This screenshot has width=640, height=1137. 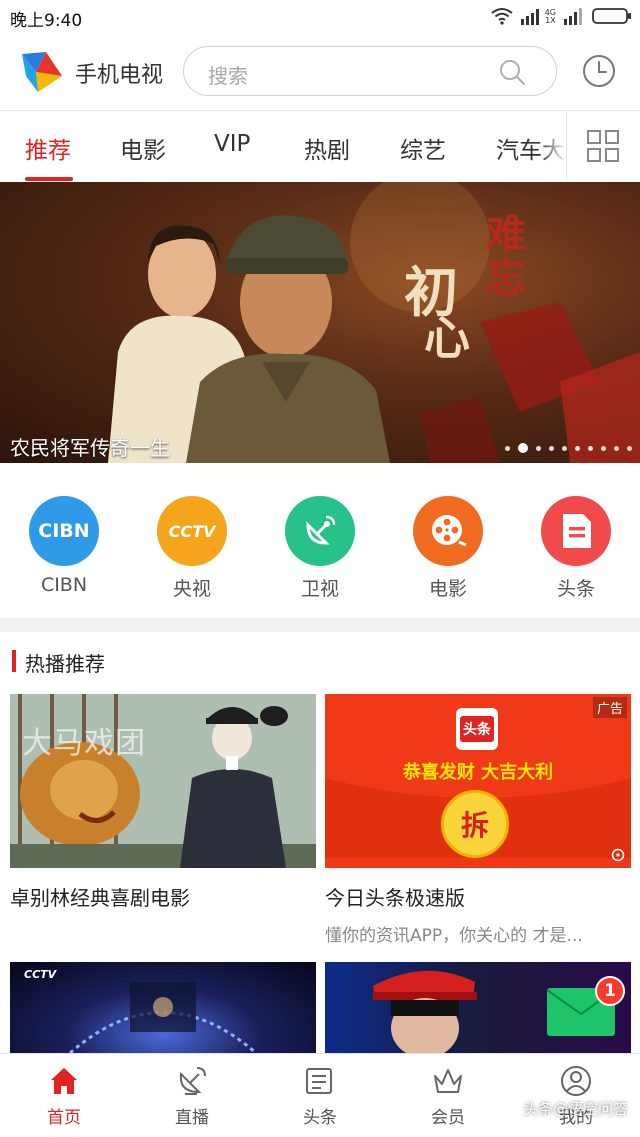 What do you see at coordinates (84, 743) in the screenshot?
I see `poster-title-art: 大马戏团` at bounding box center [84, 743].